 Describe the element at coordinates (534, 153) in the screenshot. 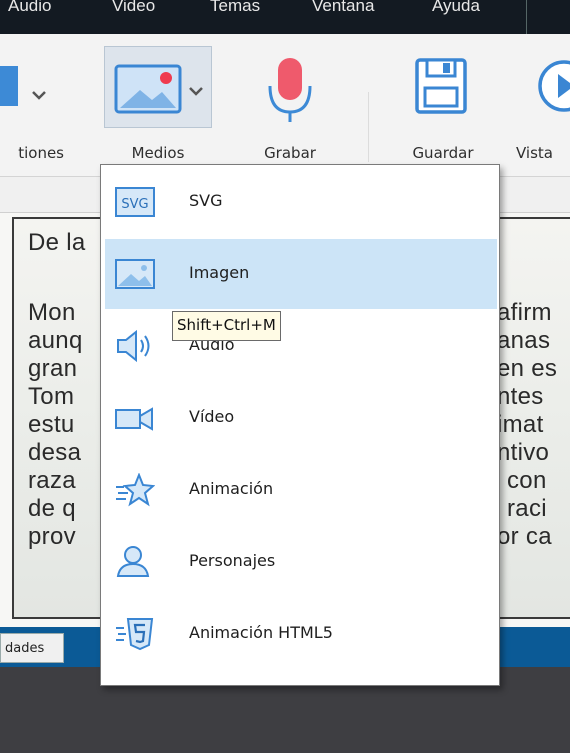

I see `ribbon-label-vista: Vista` at that location.